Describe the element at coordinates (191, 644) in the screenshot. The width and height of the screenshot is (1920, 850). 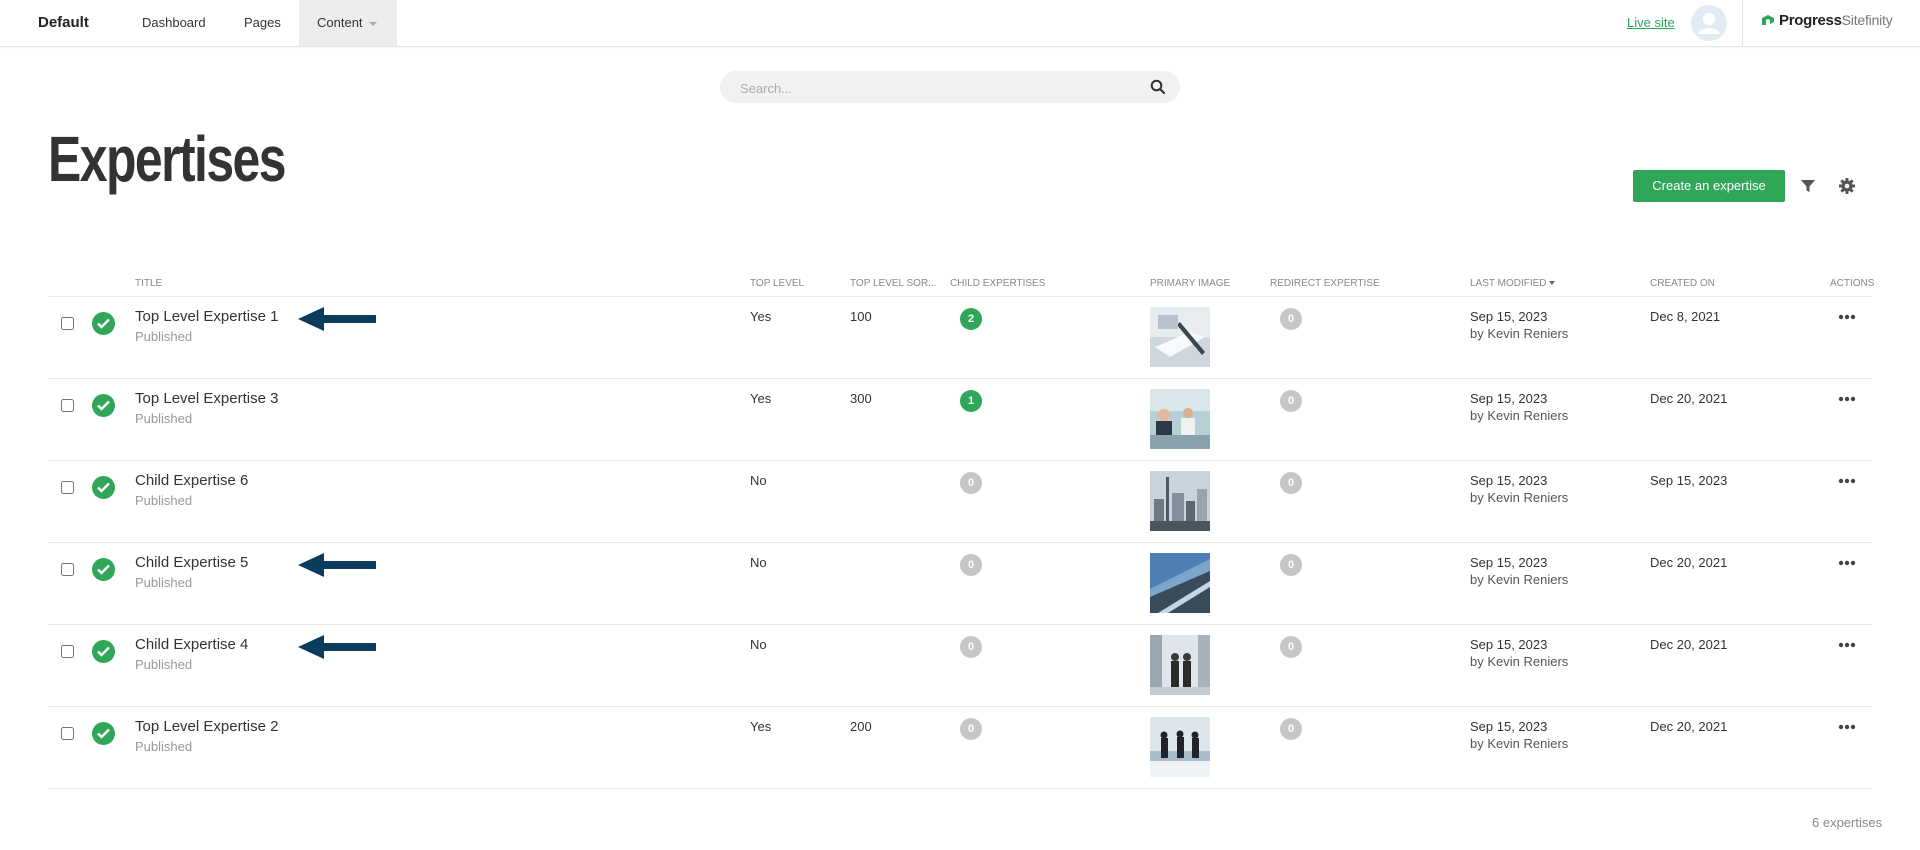
I see `row-title-link: Child Expertise 4` at that location.